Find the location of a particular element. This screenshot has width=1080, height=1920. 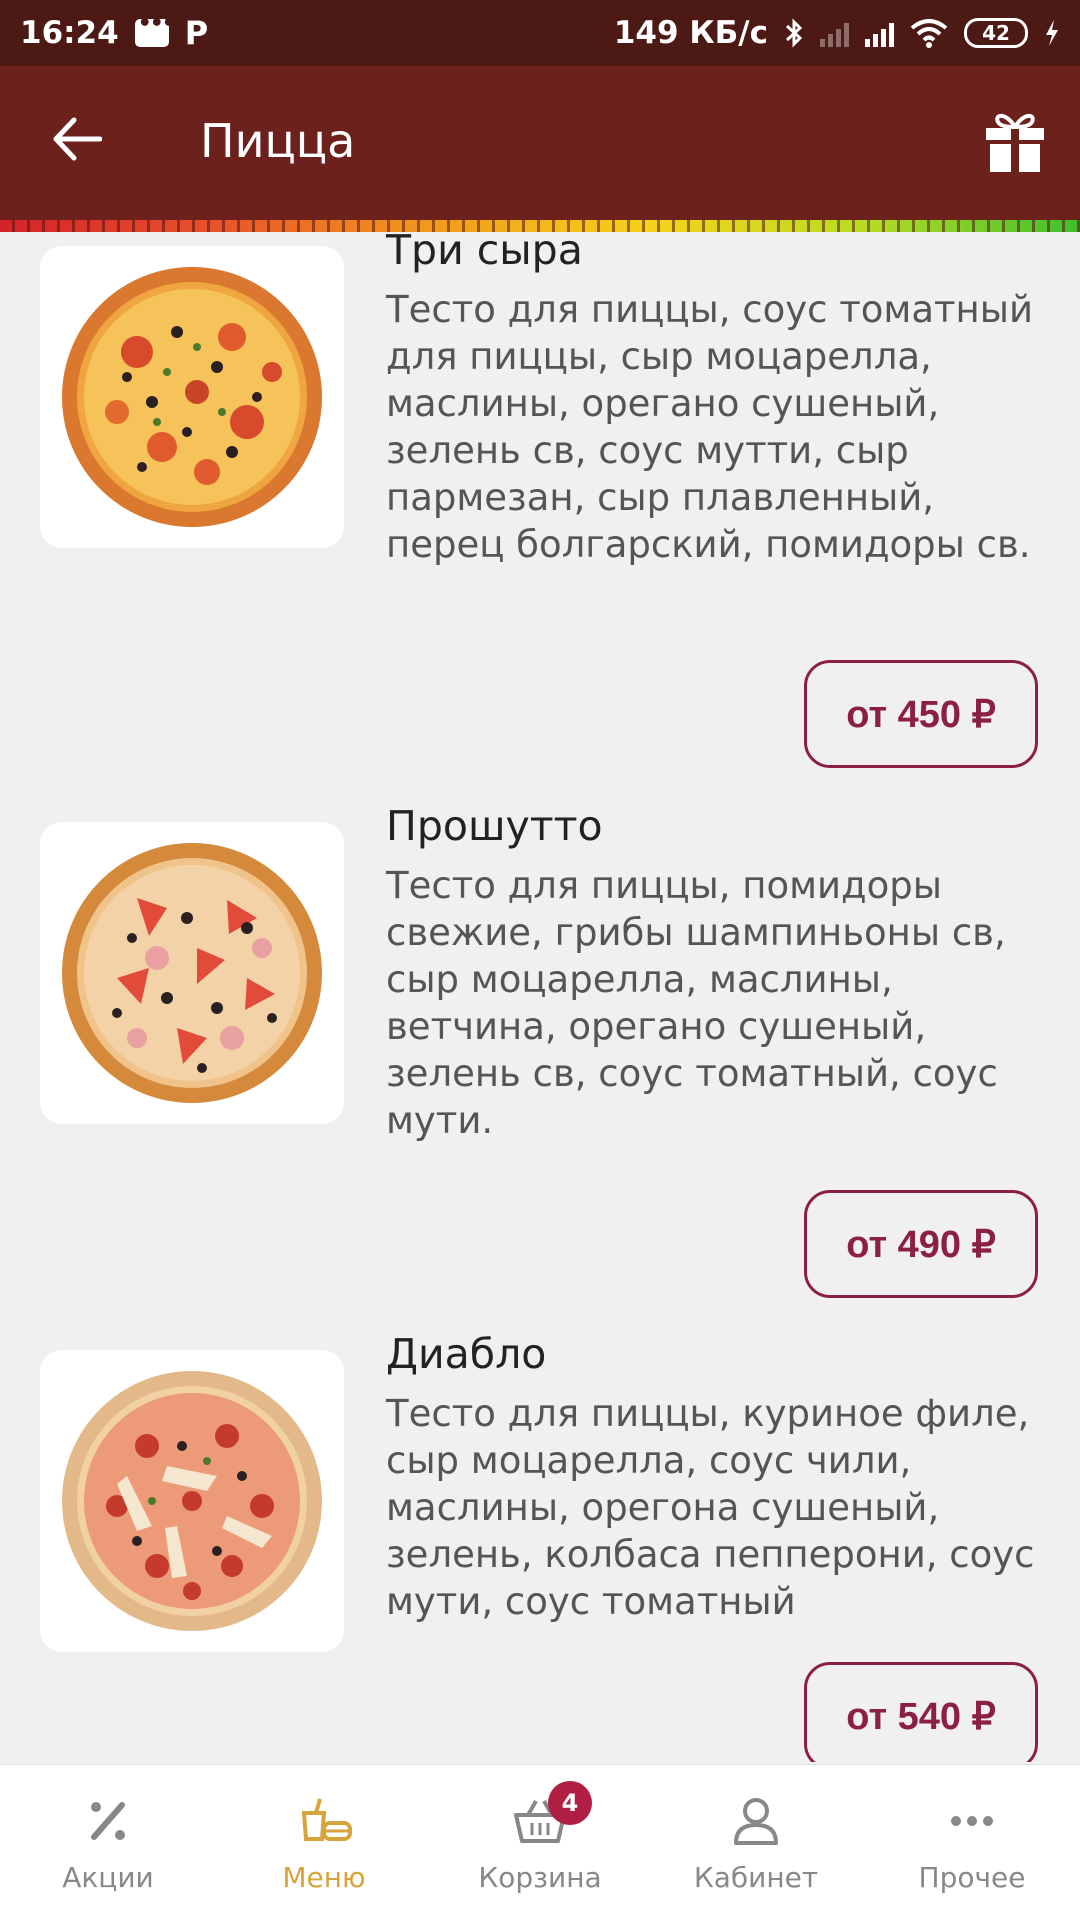

signal-icon-sim2 is located at coordinates (834, 33).